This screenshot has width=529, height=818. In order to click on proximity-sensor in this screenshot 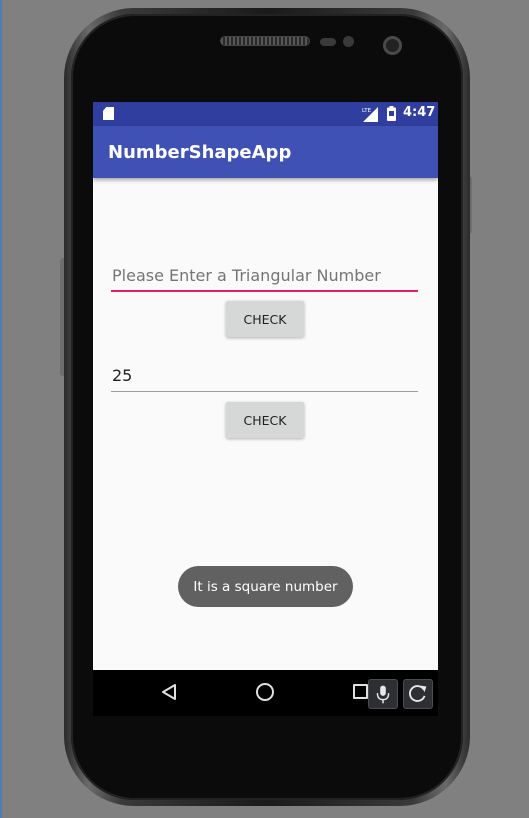, I will do `click(328, 42)`.